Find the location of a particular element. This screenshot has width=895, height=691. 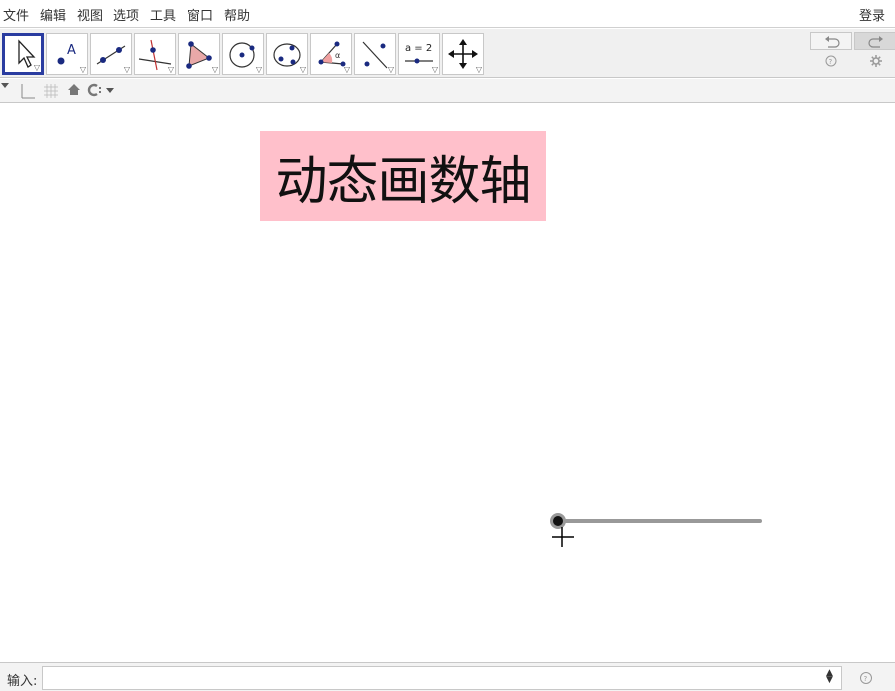

input-bar: 输入: ▲ ▼ ? is located at coordinates (447, 676).